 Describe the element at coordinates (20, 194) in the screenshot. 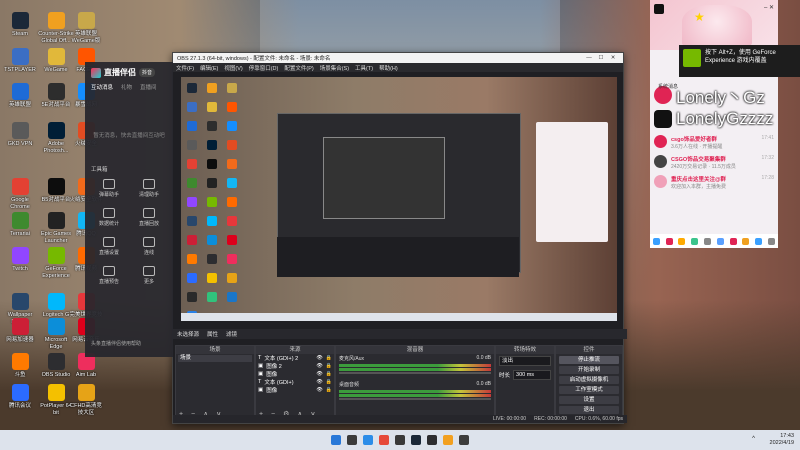

I see `desktop-app-icon: Google Chrome` at that location.